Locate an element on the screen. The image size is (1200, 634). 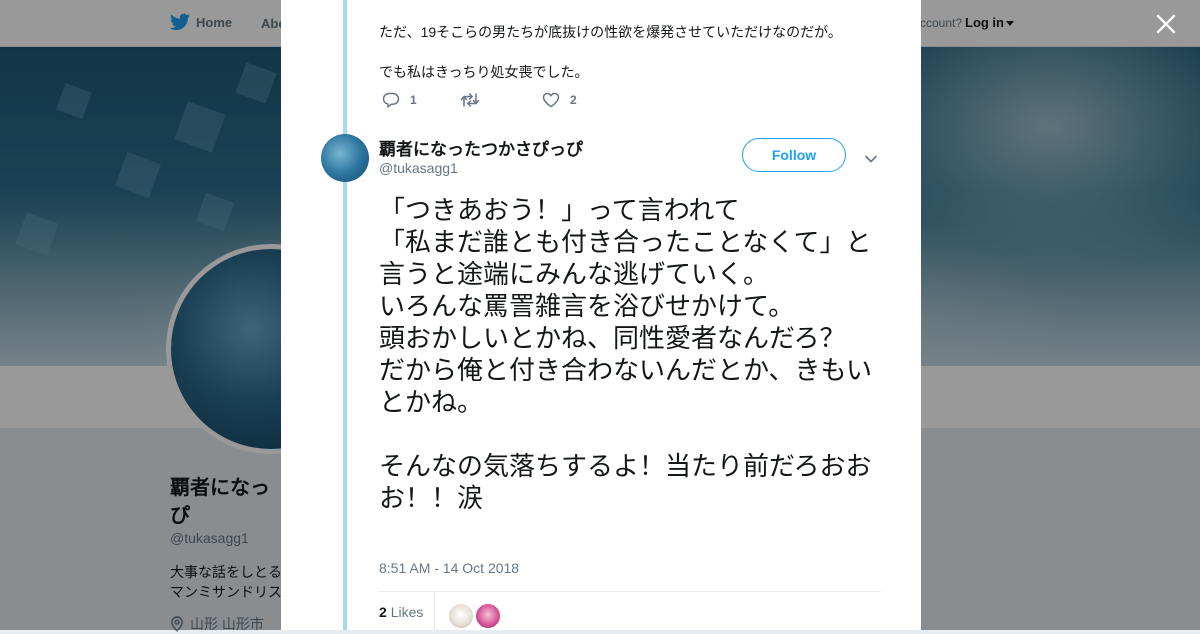
author-handle: @tukasagg1 is located at coordinates (418, 168).